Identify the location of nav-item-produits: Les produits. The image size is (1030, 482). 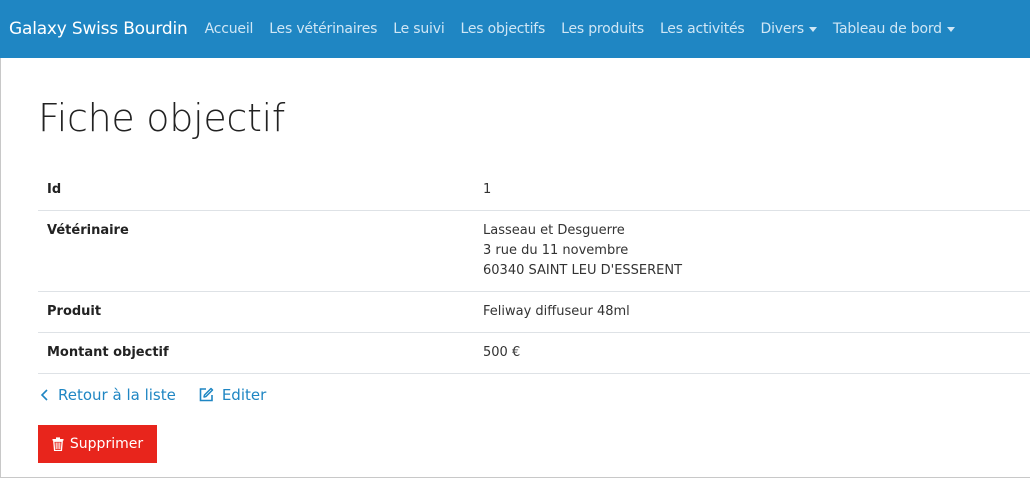
(602, 29).